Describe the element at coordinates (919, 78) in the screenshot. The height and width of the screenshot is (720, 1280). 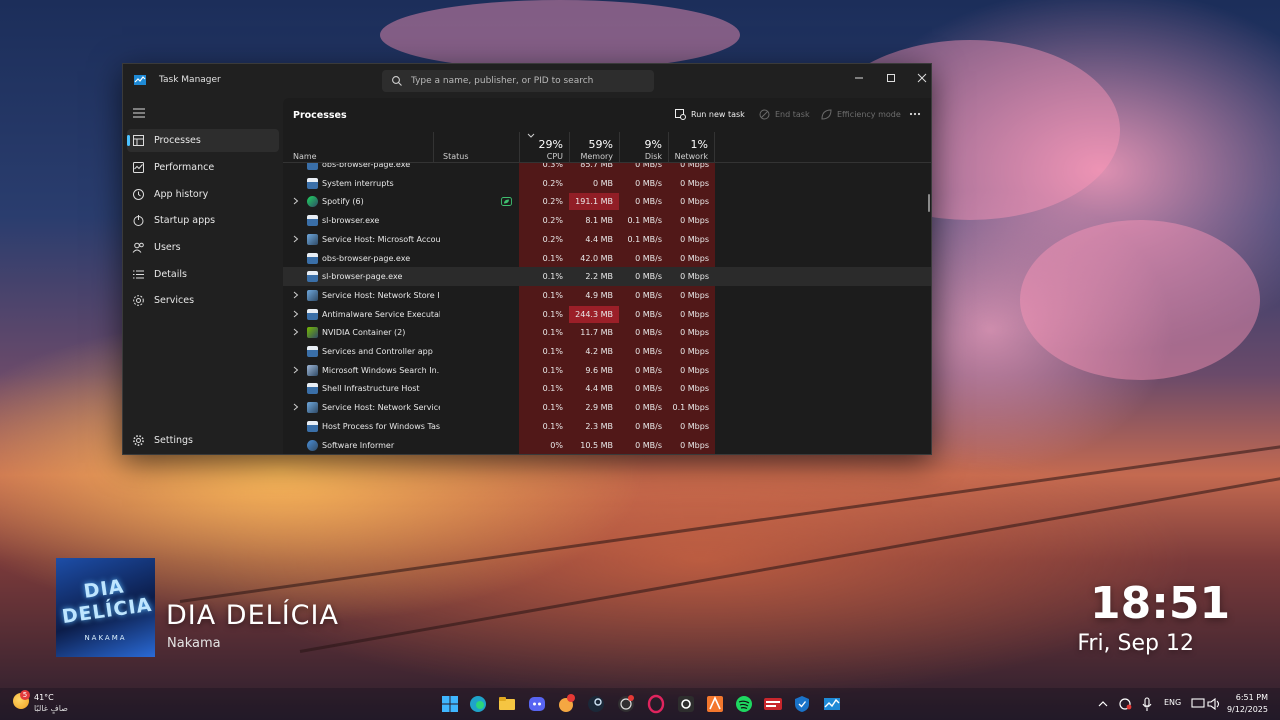
I see `close-button` at that location.